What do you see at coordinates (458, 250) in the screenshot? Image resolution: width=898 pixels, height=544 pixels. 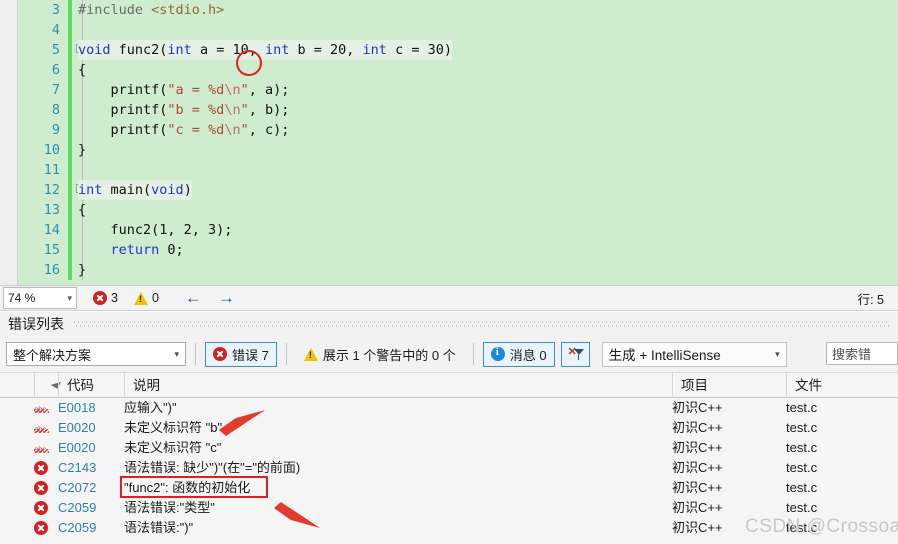 I see `code-line: 15 return 0;` at bounding box center [458, 250].